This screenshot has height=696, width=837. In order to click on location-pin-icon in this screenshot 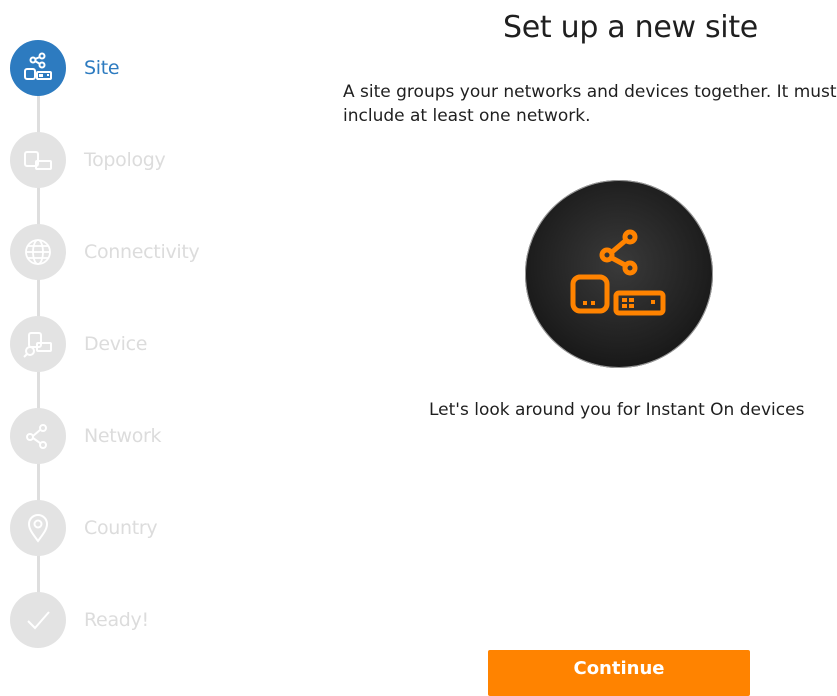, I will do `click(38, 528)`.